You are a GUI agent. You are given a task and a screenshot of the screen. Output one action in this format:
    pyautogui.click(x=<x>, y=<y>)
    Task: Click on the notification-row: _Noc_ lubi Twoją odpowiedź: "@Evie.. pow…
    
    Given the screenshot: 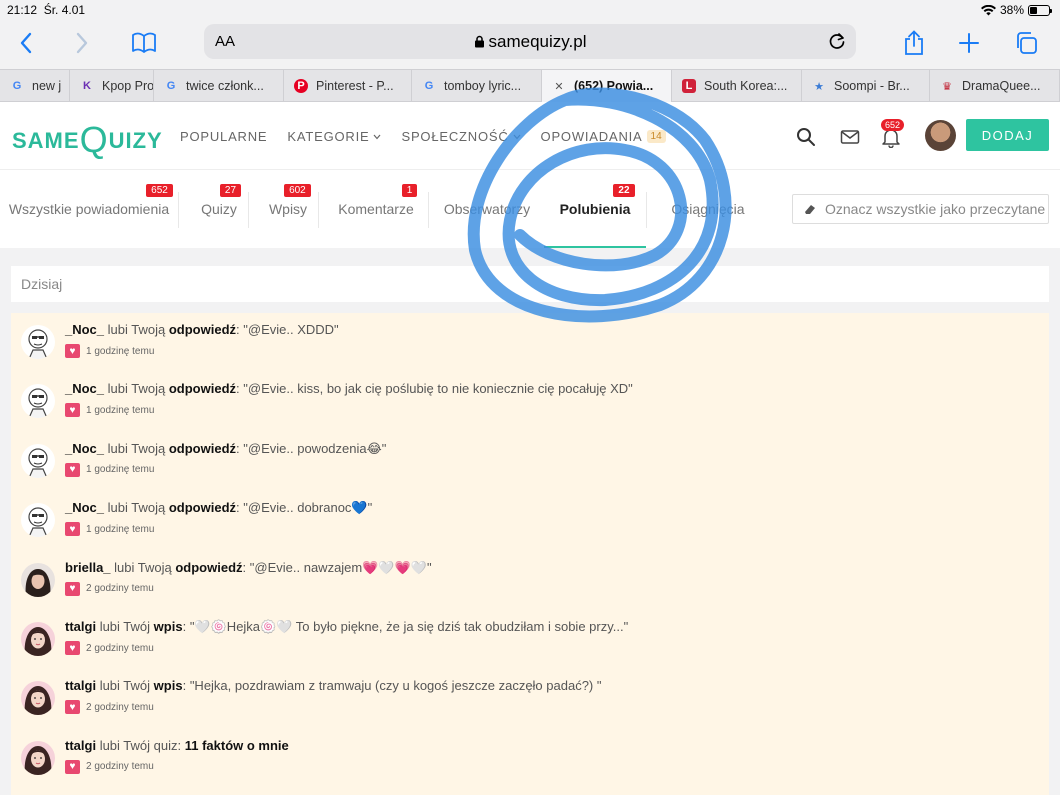 What is the action you would take?
    pyautogui.click(x=530, y=461)
    